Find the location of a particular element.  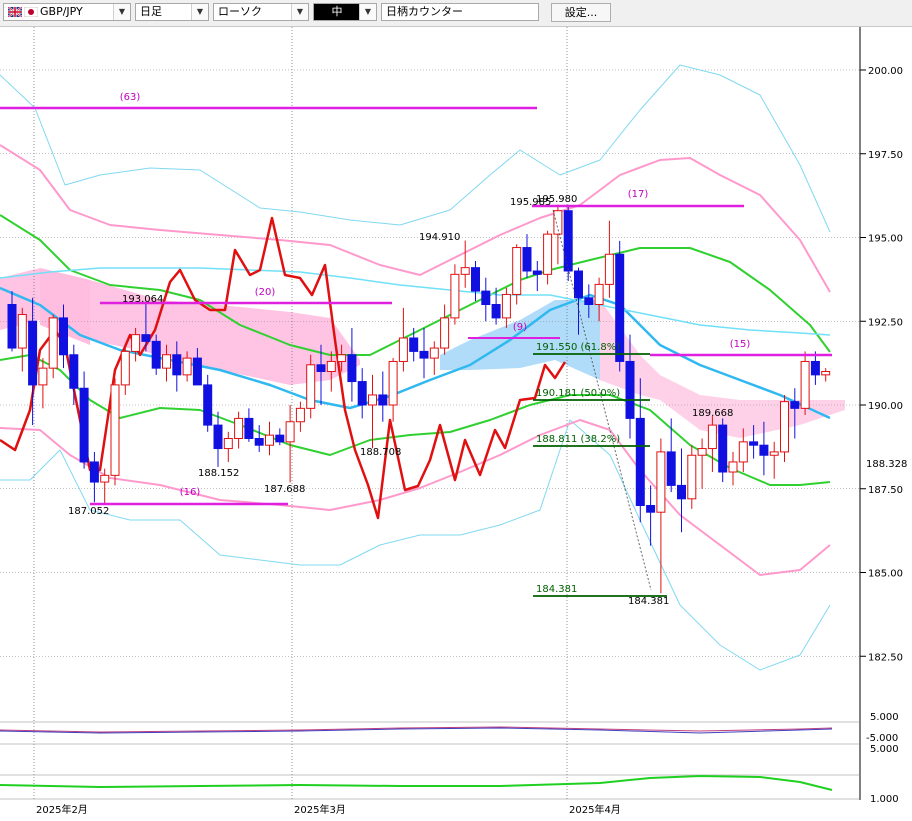

size-select: 中 ▼ is located at coordinates (345, 12).